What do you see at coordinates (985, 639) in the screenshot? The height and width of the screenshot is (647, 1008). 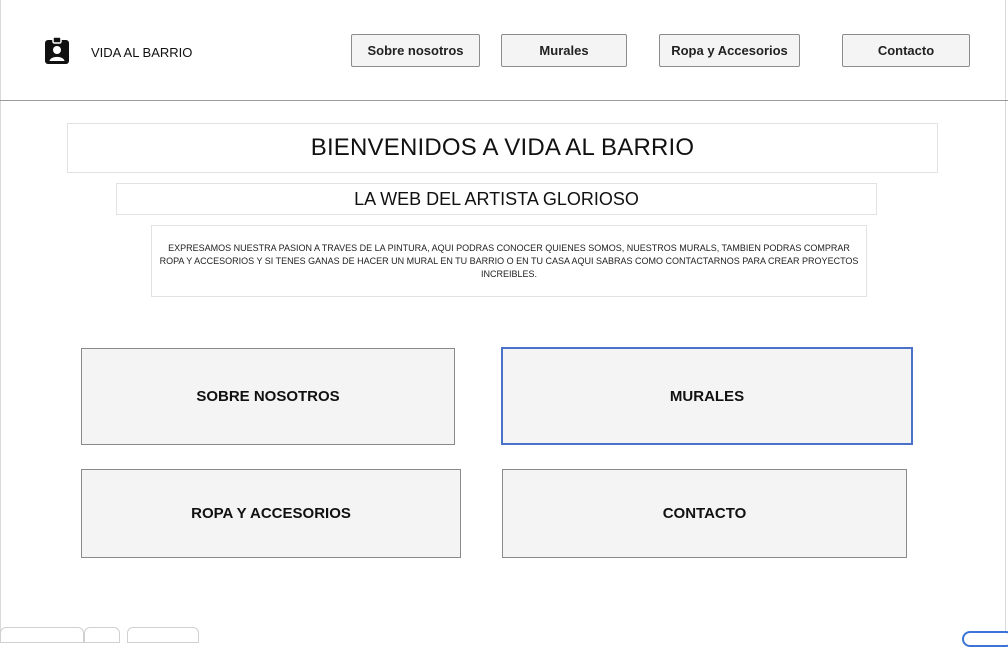 I see `corner-control` at bounding box center [985, 639].